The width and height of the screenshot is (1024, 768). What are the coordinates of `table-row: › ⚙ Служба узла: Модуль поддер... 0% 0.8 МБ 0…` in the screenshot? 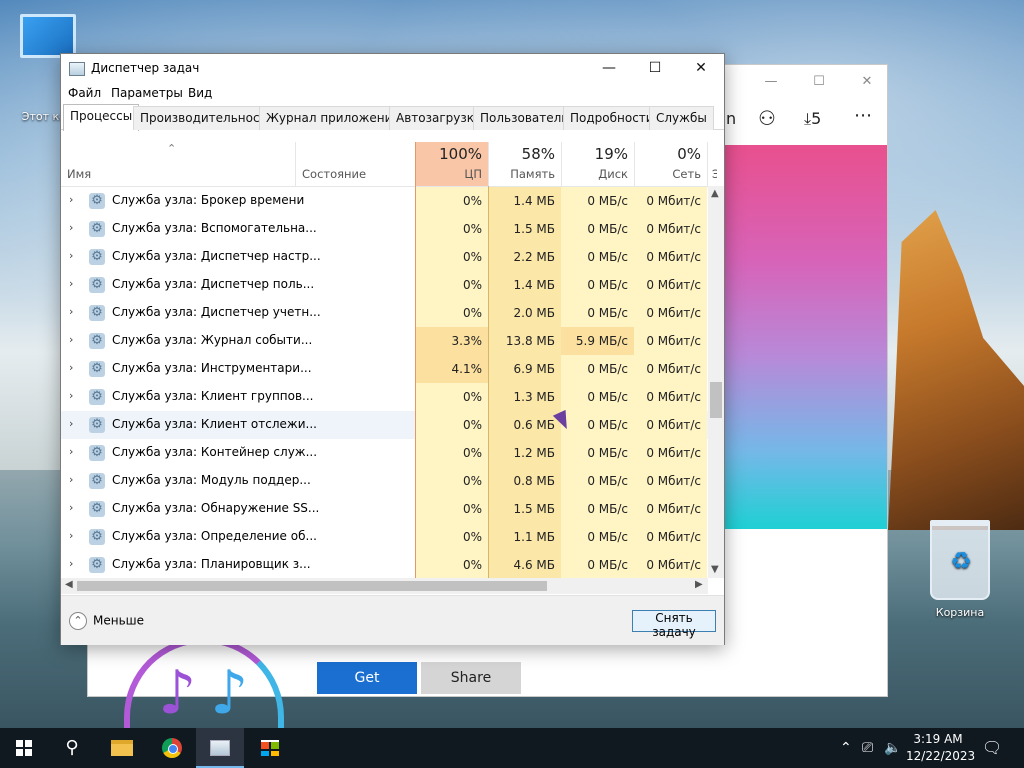 It's located at (384, 481).